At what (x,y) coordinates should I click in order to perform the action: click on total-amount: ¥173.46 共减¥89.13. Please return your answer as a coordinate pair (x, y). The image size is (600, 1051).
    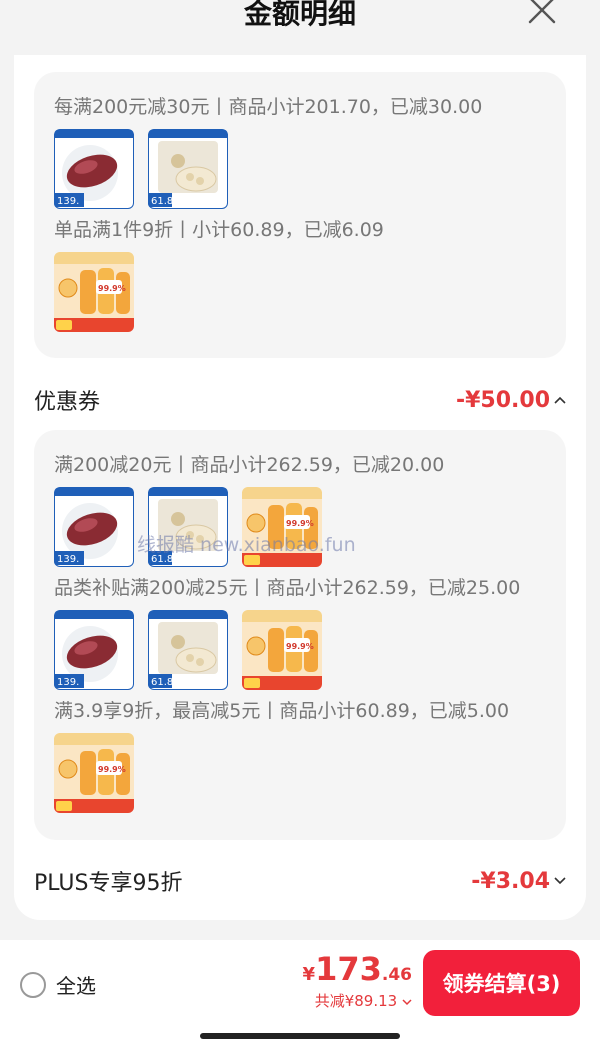
    Looking at the image, I should click on (356, 980).